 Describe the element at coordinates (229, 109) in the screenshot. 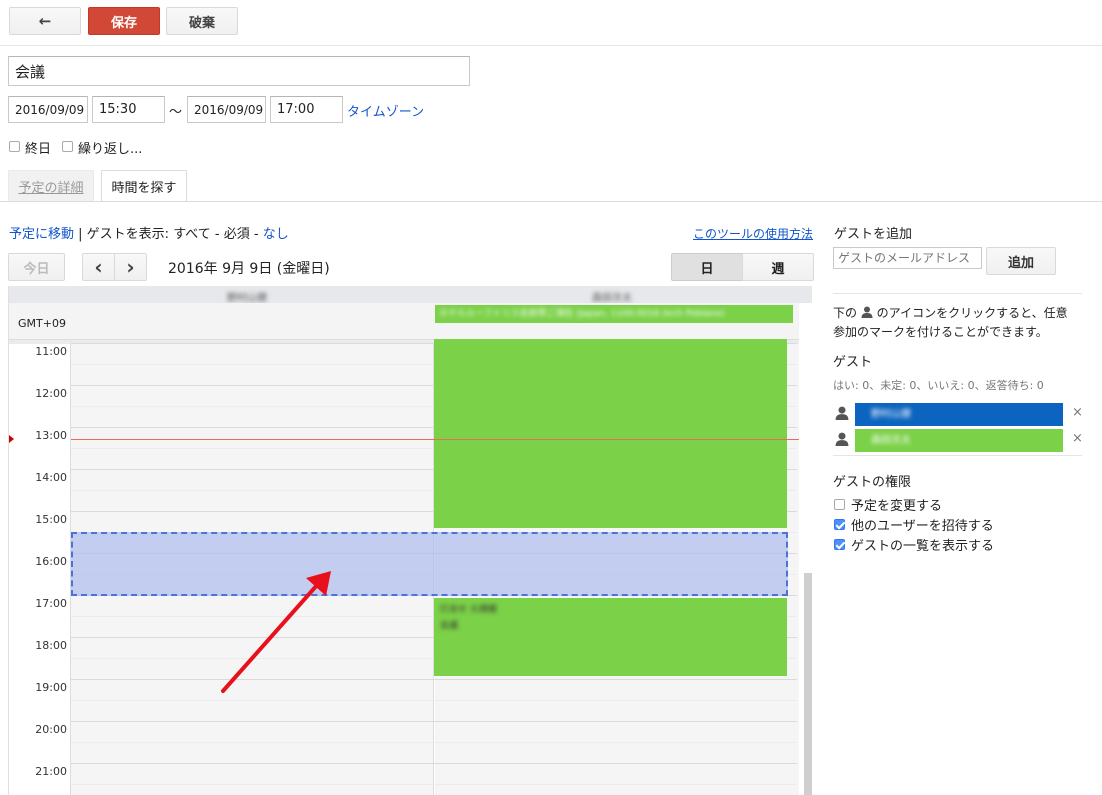

I see `end-date-value: 2016/09/09` at that location.